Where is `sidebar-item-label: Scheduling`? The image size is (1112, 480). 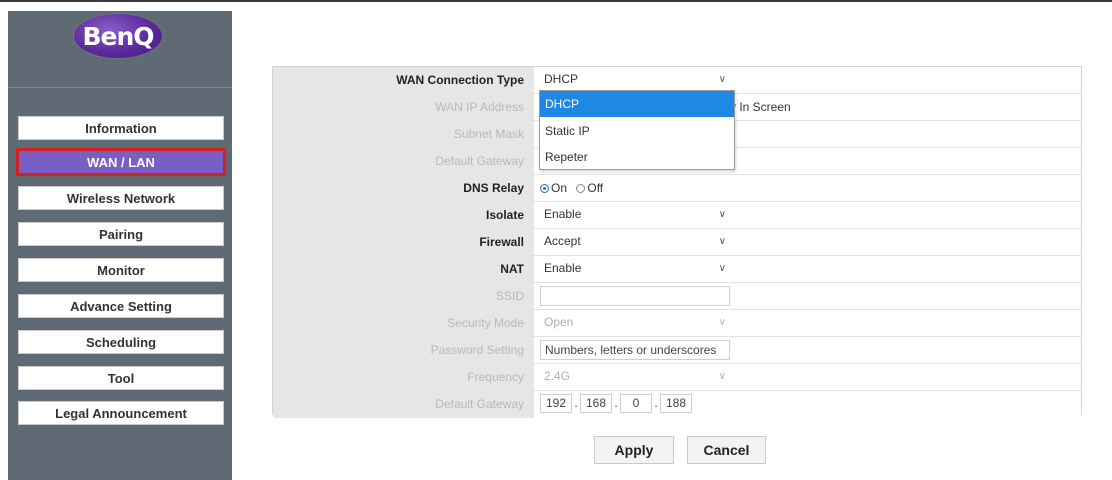 sidebar-item-label: Scheduling is located at coordinates (121, 342).